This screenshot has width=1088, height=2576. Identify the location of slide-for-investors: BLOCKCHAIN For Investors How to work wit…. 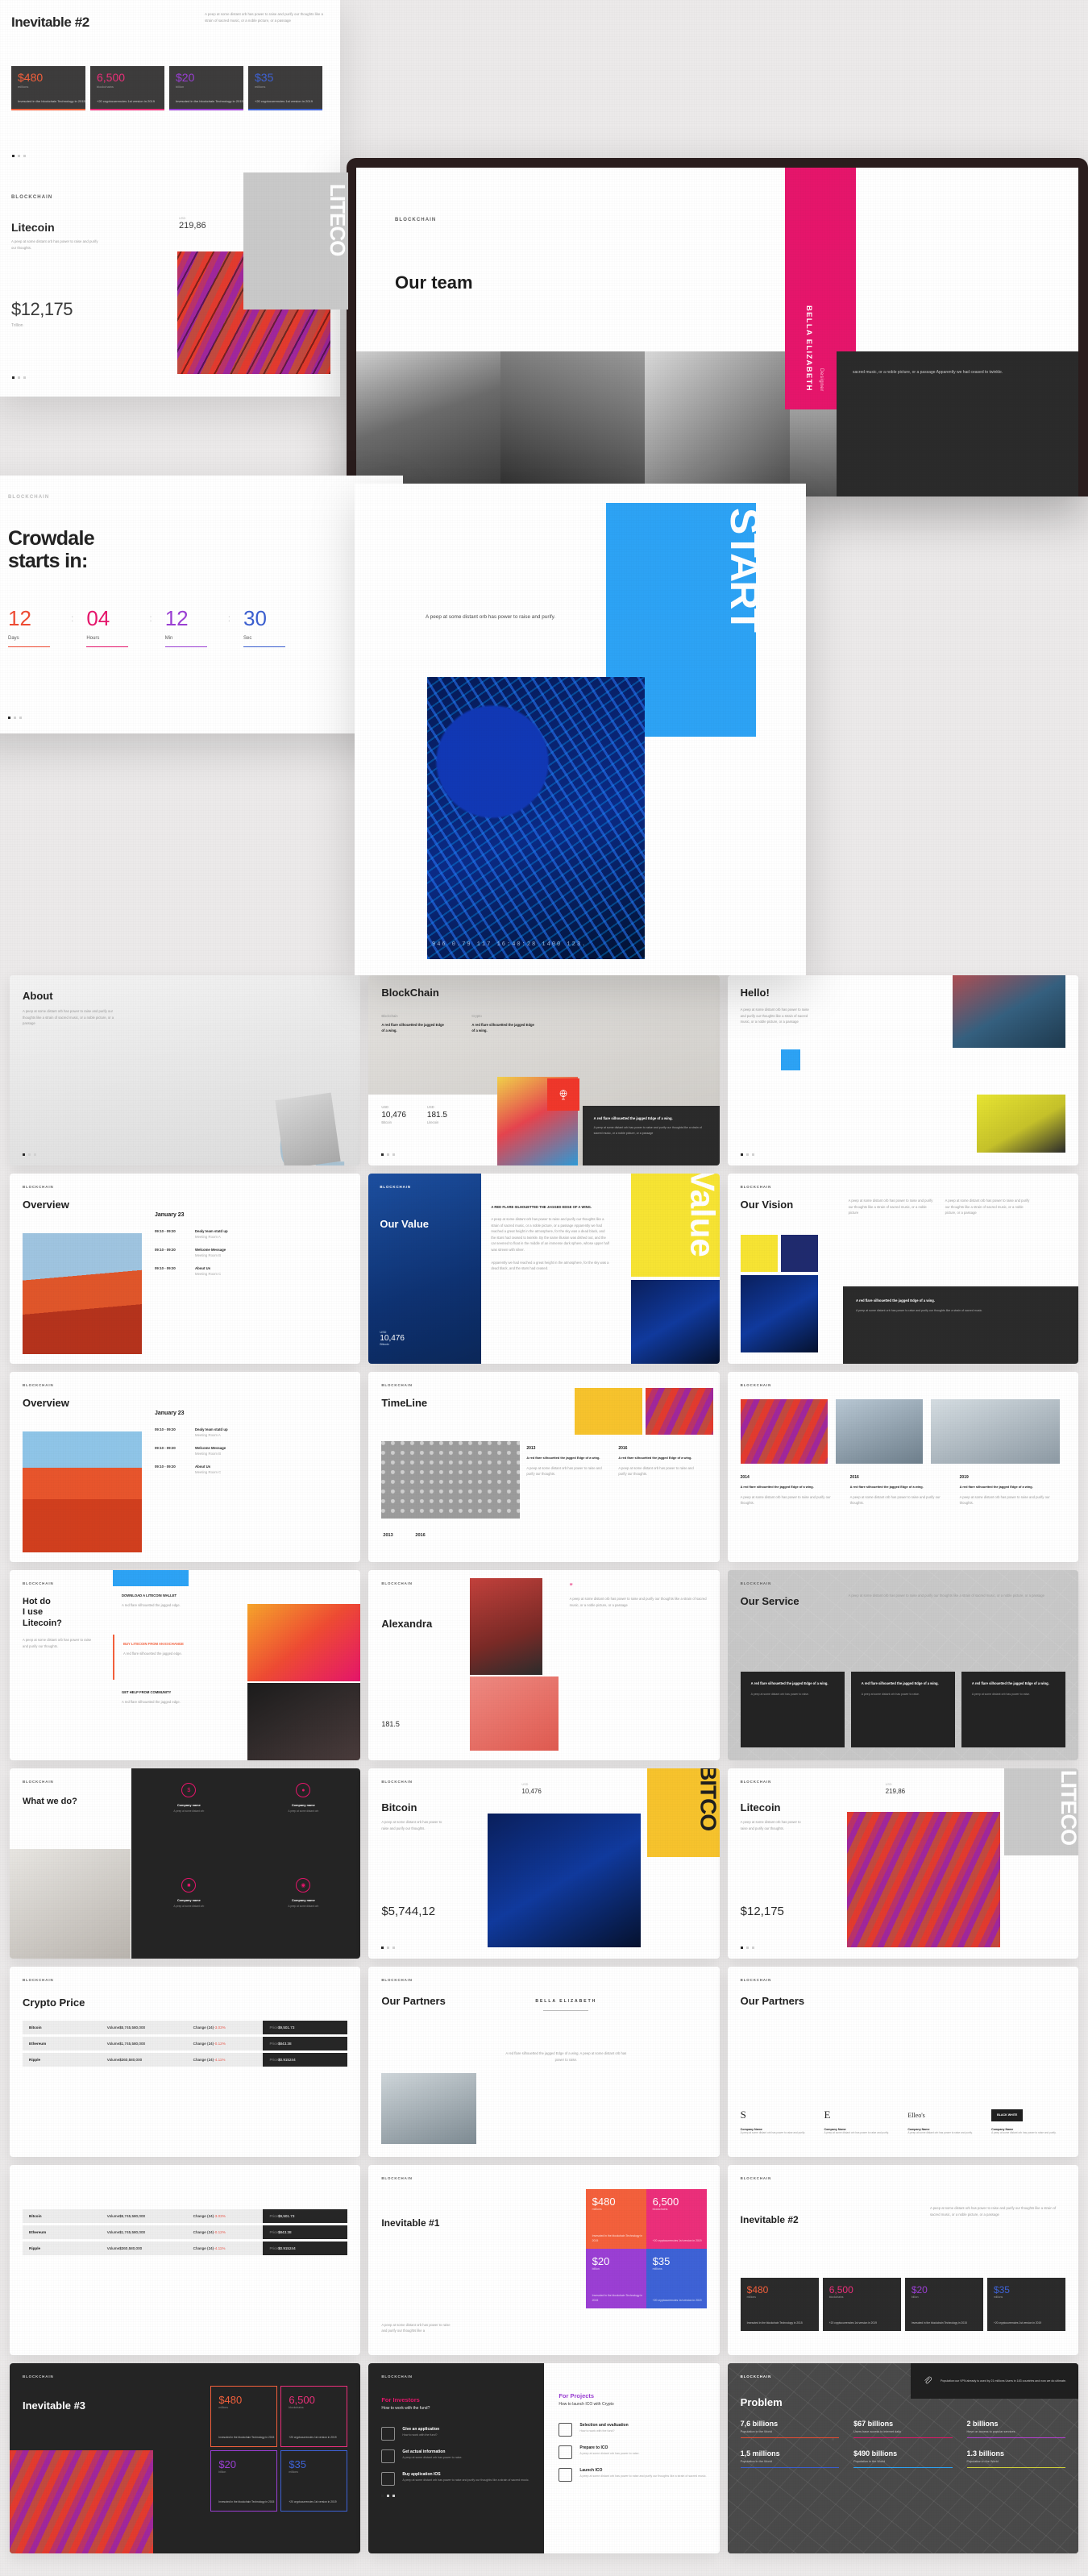
(544, 2458).